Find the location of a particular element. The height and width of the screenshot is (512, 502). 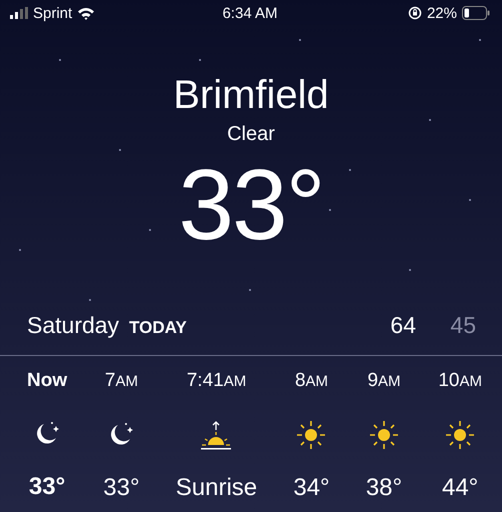

hour-temperature: 34° is located at coordinates (311, 488).